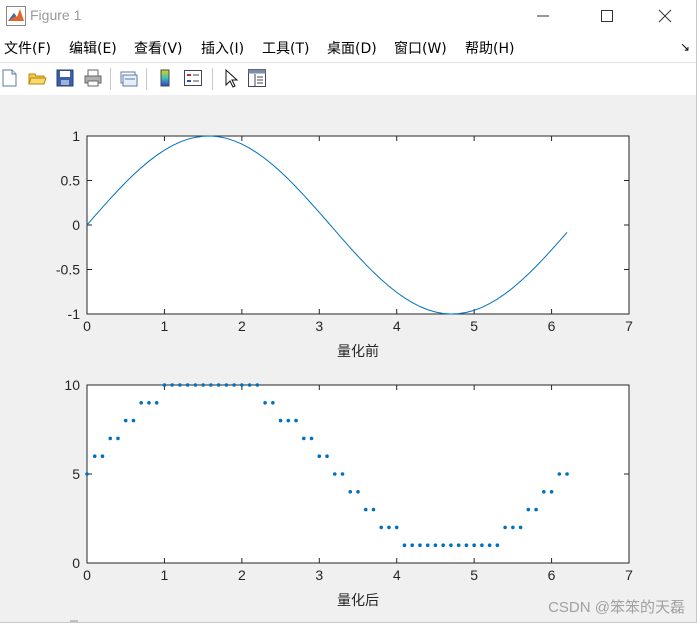 Image resolution: width=700 pixels, height=625 pixels. What do you see at coordinates (129, 78) in the screenshot?
I see `link-icon` at bounding box center [129, 78].